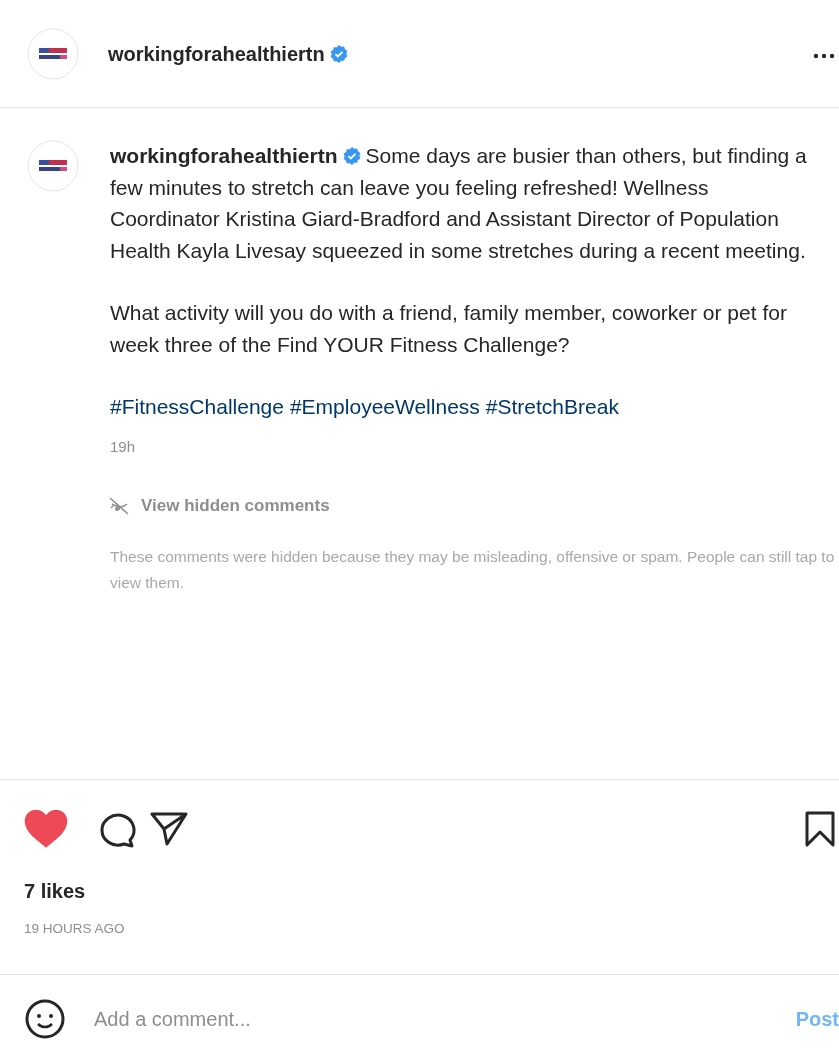 The height and width of the screenshot is (1061, 839). Describe the element at coordinates (75, 929) in the screenshot. I see `post-date: 19 HOURS AGO` at that location.